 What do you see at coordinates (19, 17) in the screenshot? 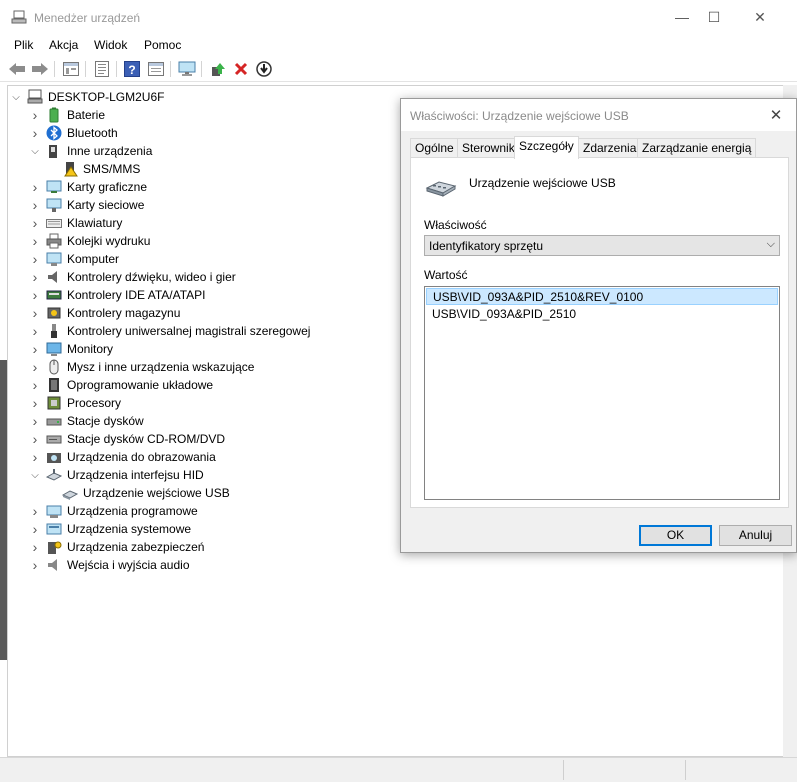
I see `device-manager-icon` at bounding box center [19, 17].